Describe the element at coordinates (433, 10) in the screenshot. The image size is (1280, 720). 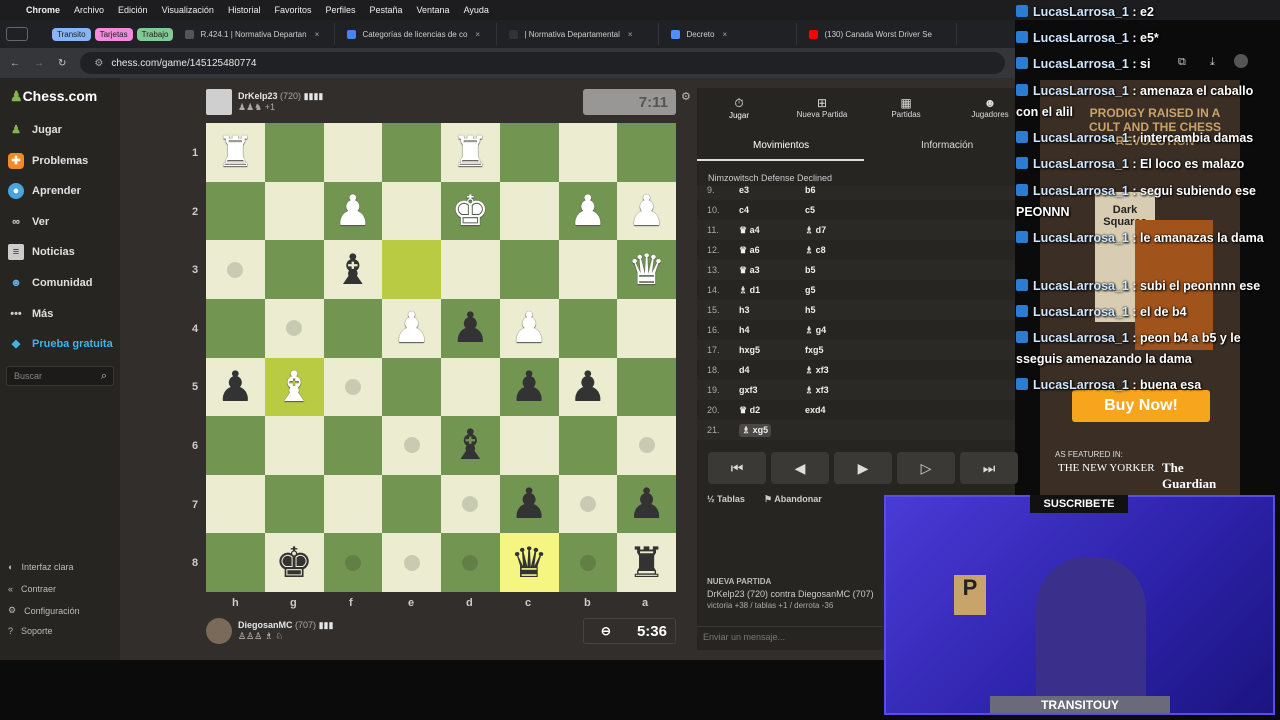
I see `menu-ventana: Ventana` at that location.